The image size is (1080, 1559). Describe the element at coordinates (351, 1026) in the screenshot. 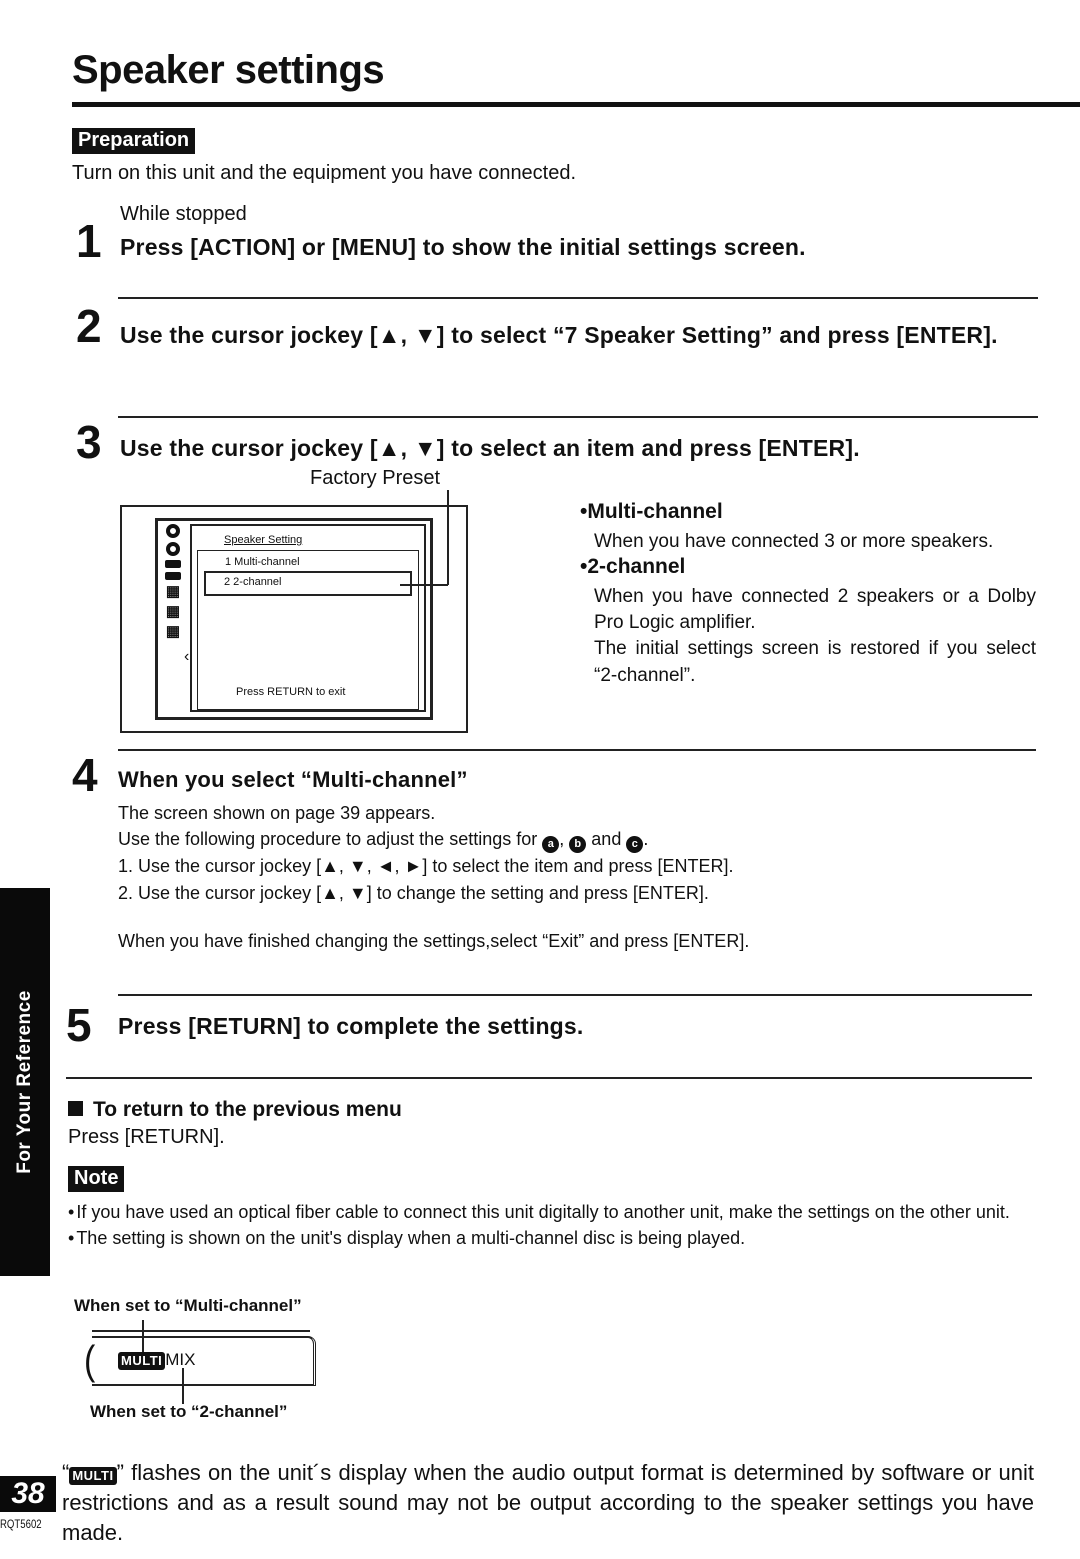

I see `step-5-instruction: Press [RETURN] to complete the settings.` at that location.